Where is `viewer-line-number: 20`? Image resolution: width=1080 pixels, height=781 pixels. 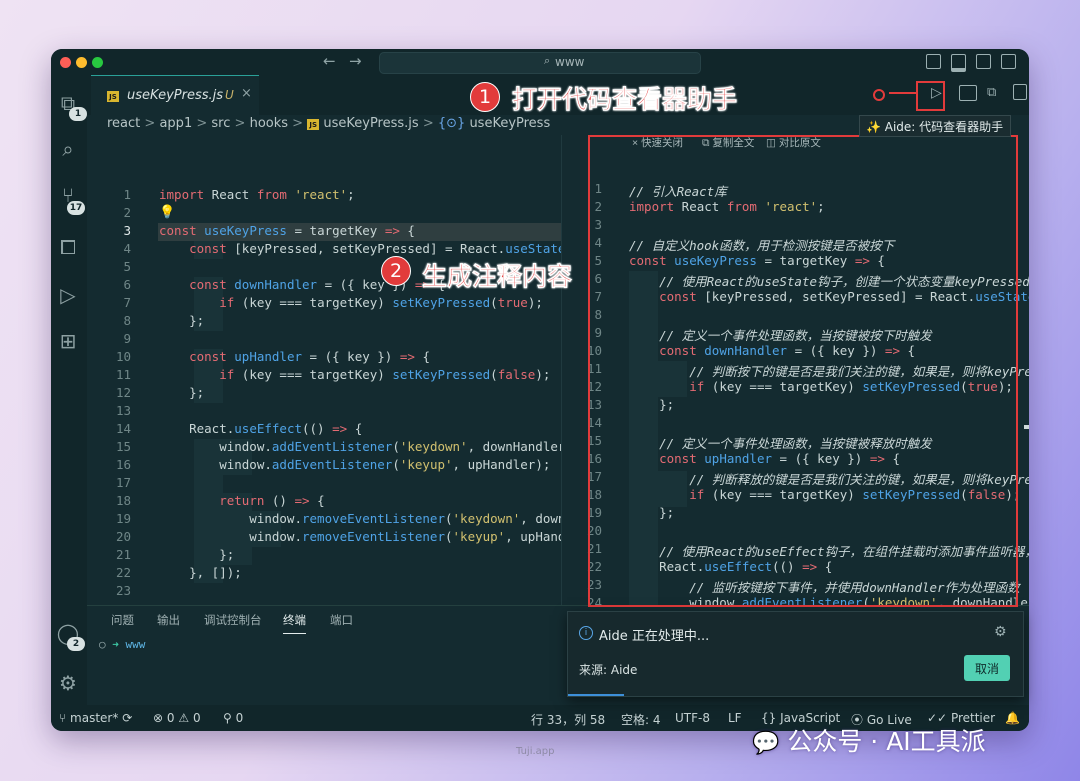
viewer-line-number: 20 is located at coordinates (594, 530).